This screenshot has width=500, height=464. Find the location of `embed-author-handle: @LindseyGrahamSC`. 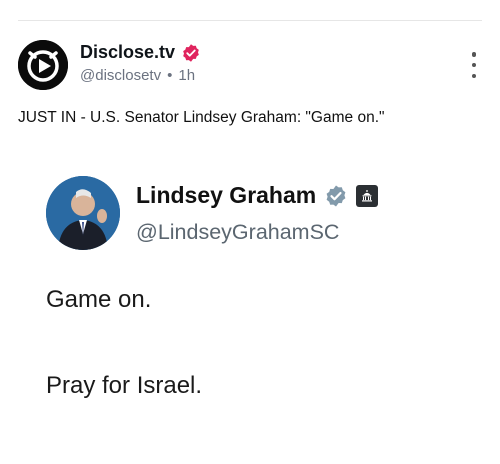

embed-author-handle: @LindseyGrahamSC is located at coordinates (238, 232).